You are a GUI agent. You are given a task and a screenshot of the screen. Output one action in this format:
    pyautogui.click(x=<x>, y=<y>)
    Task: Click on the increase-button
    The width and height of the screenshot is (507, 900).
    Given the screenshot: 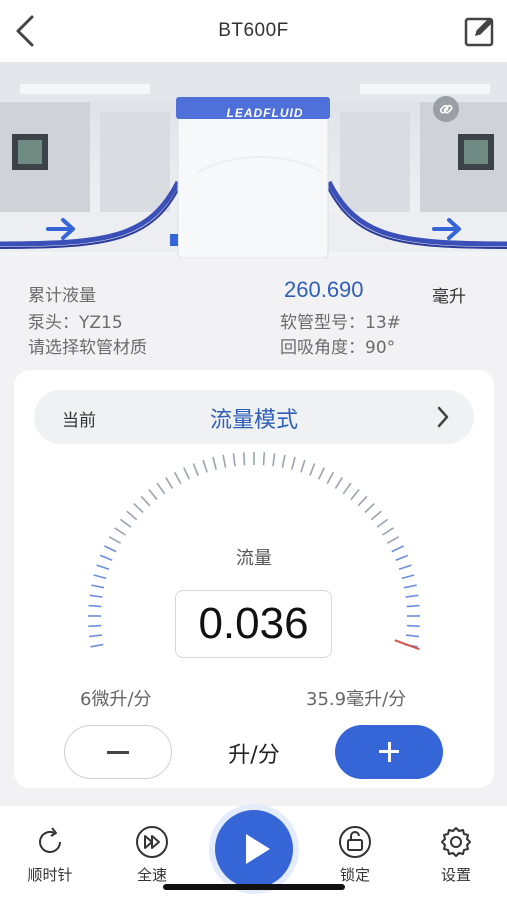 What is the action you would take?
    pyautogui.click(x=389, y=752)
    